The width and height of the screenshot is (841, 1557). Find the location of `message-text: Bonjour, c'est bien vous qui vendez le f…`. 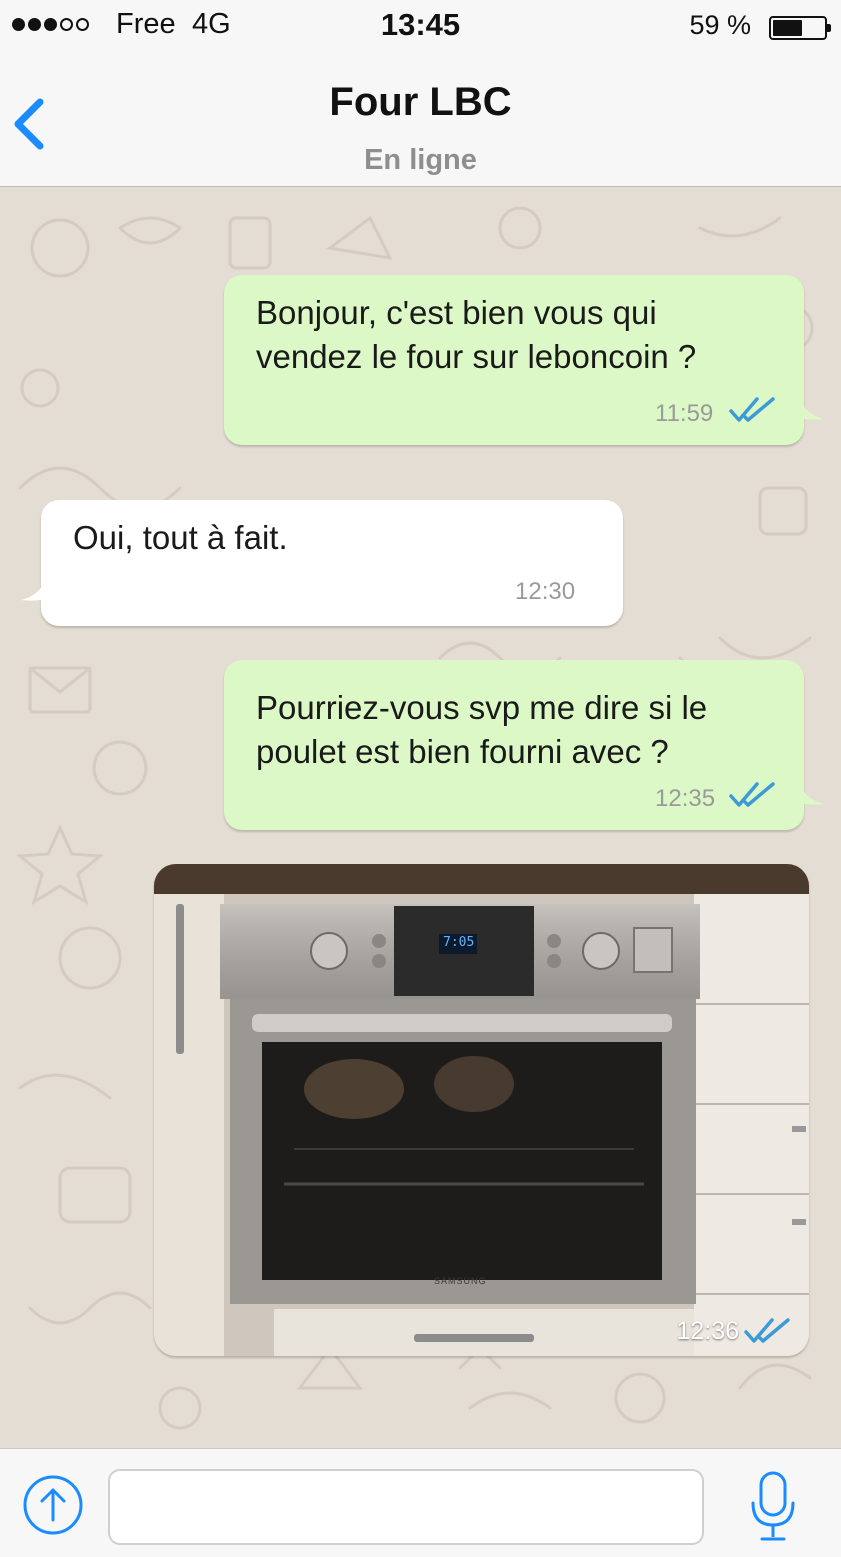

message-text: Bonjour, c'est bien vous qui vendez le f… is located at coordinates (476, 335).